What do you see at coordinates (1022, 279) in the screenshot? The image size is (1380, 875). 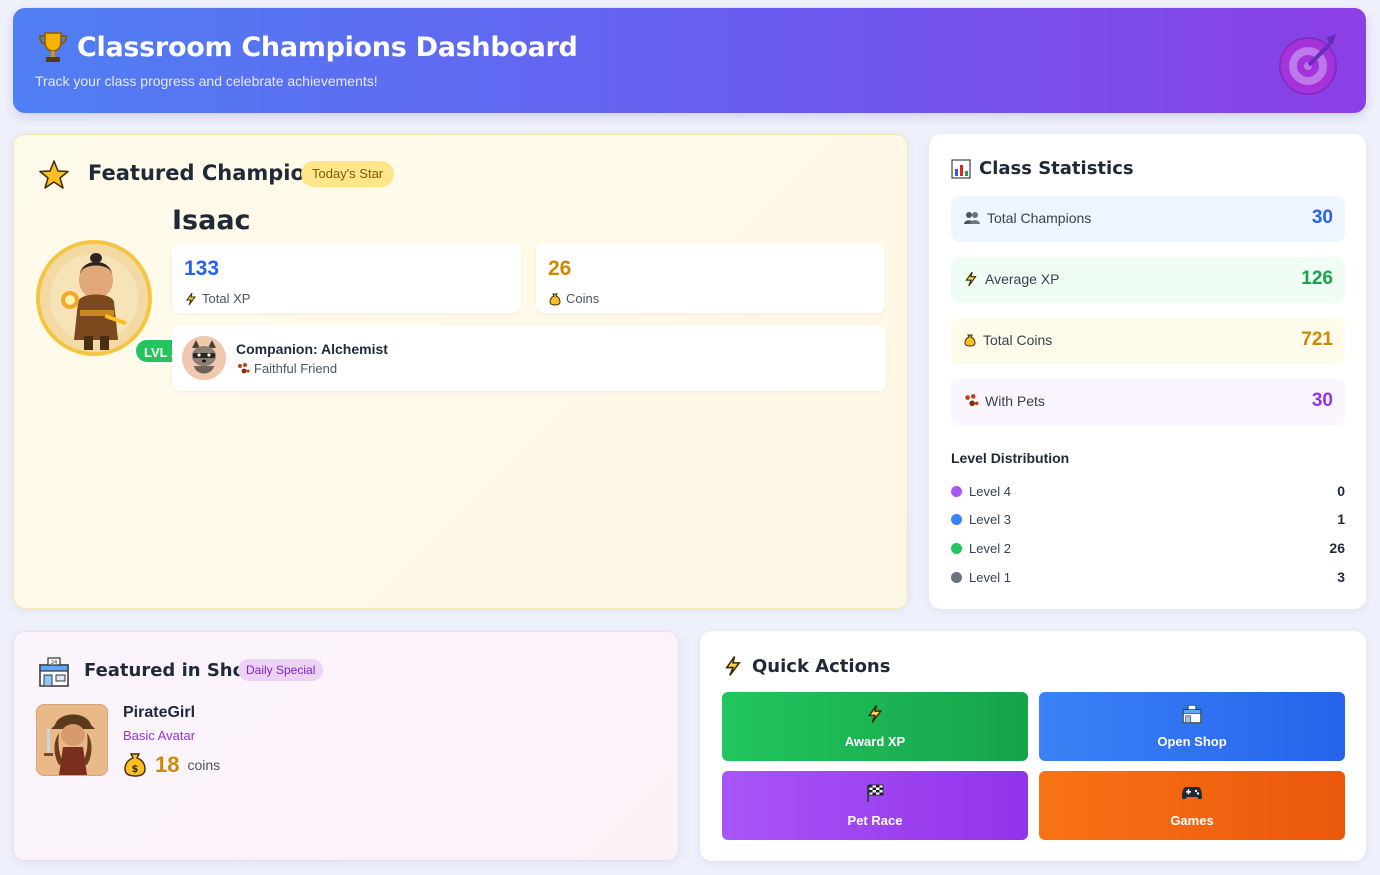 I see `stat-label: Average XP` at bounding box center [1022, 279].